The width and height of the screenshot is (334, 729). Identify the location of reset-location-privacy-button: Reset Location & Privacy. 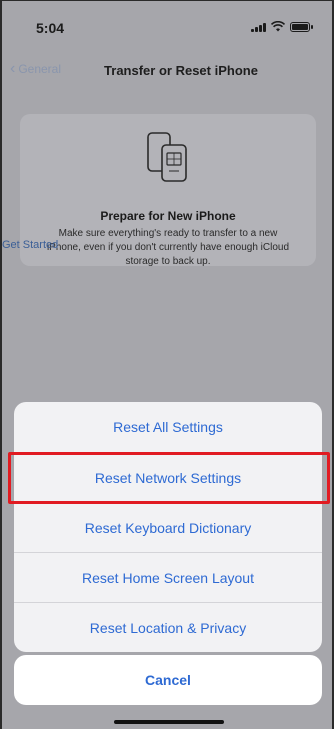
(168, 627).